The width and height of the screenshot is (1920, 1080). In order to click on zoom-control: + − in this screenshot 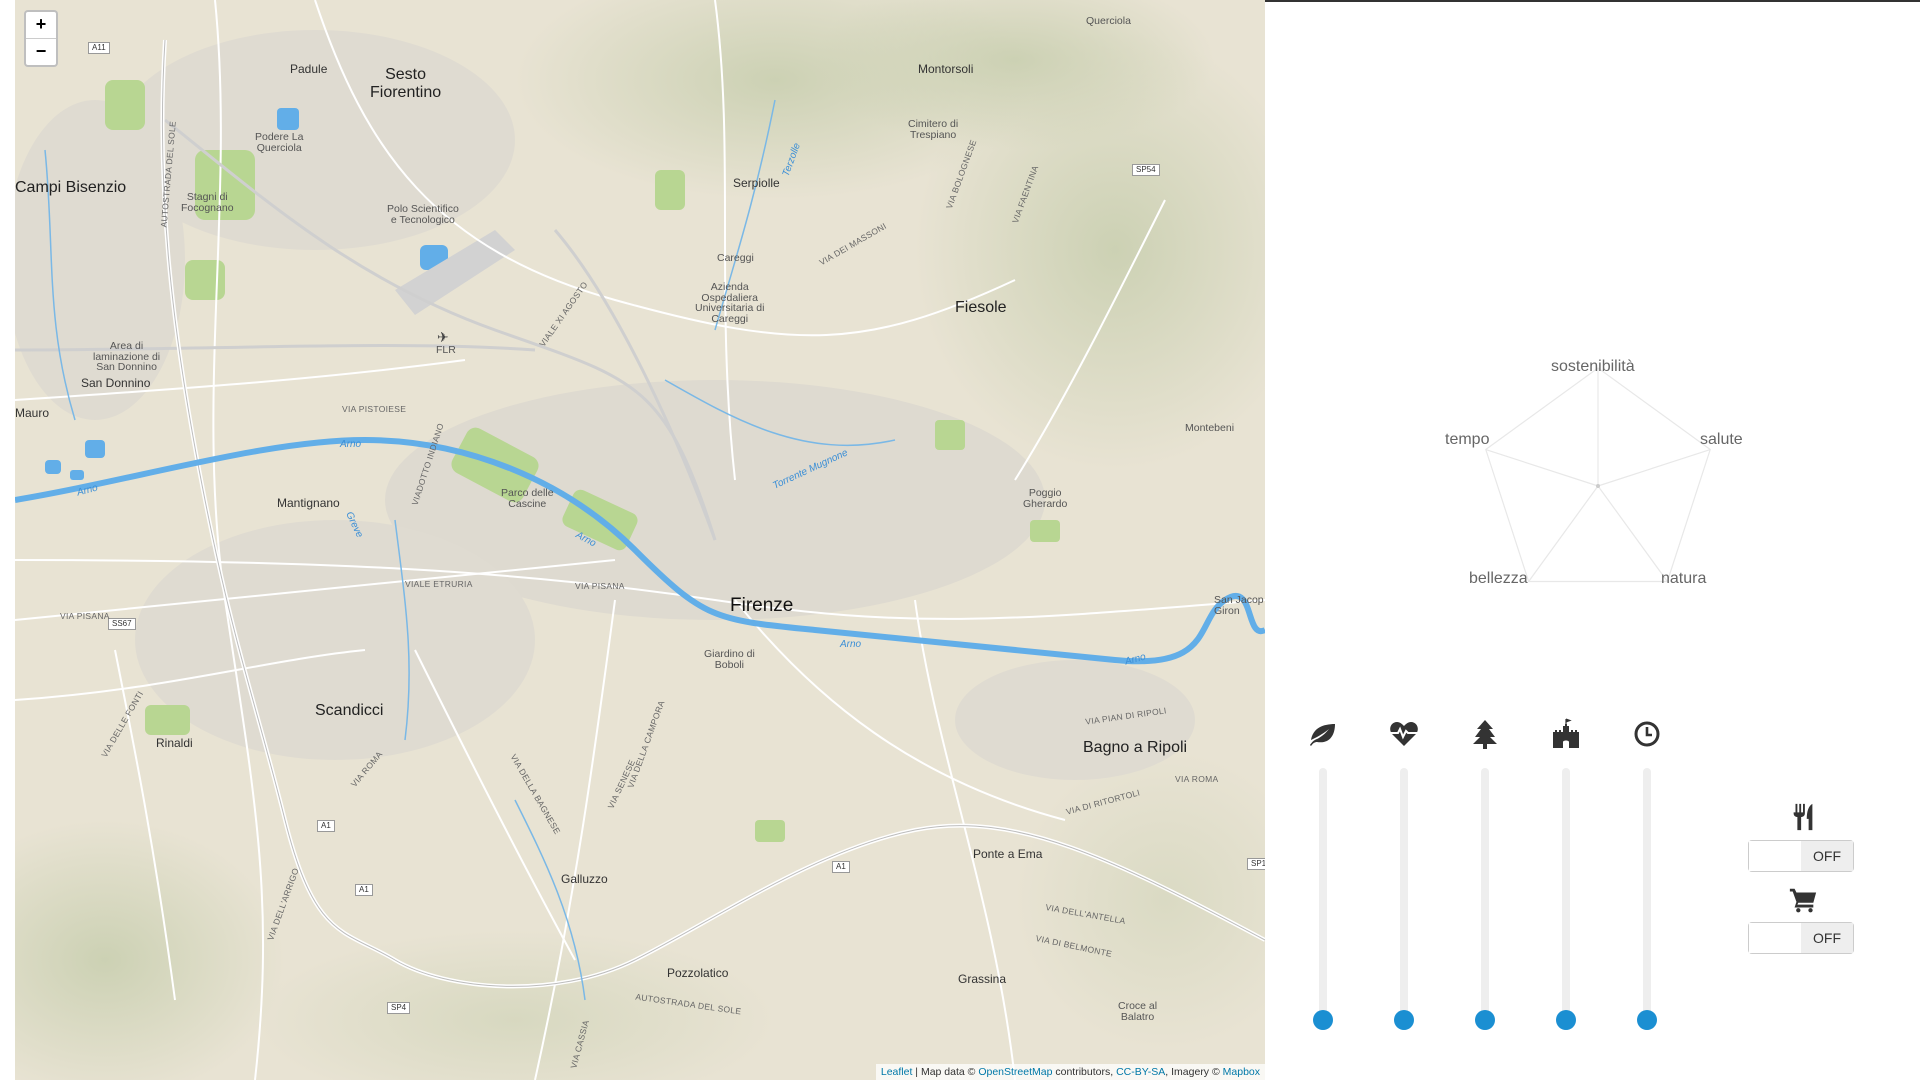, I will do `click(41, 38)`.